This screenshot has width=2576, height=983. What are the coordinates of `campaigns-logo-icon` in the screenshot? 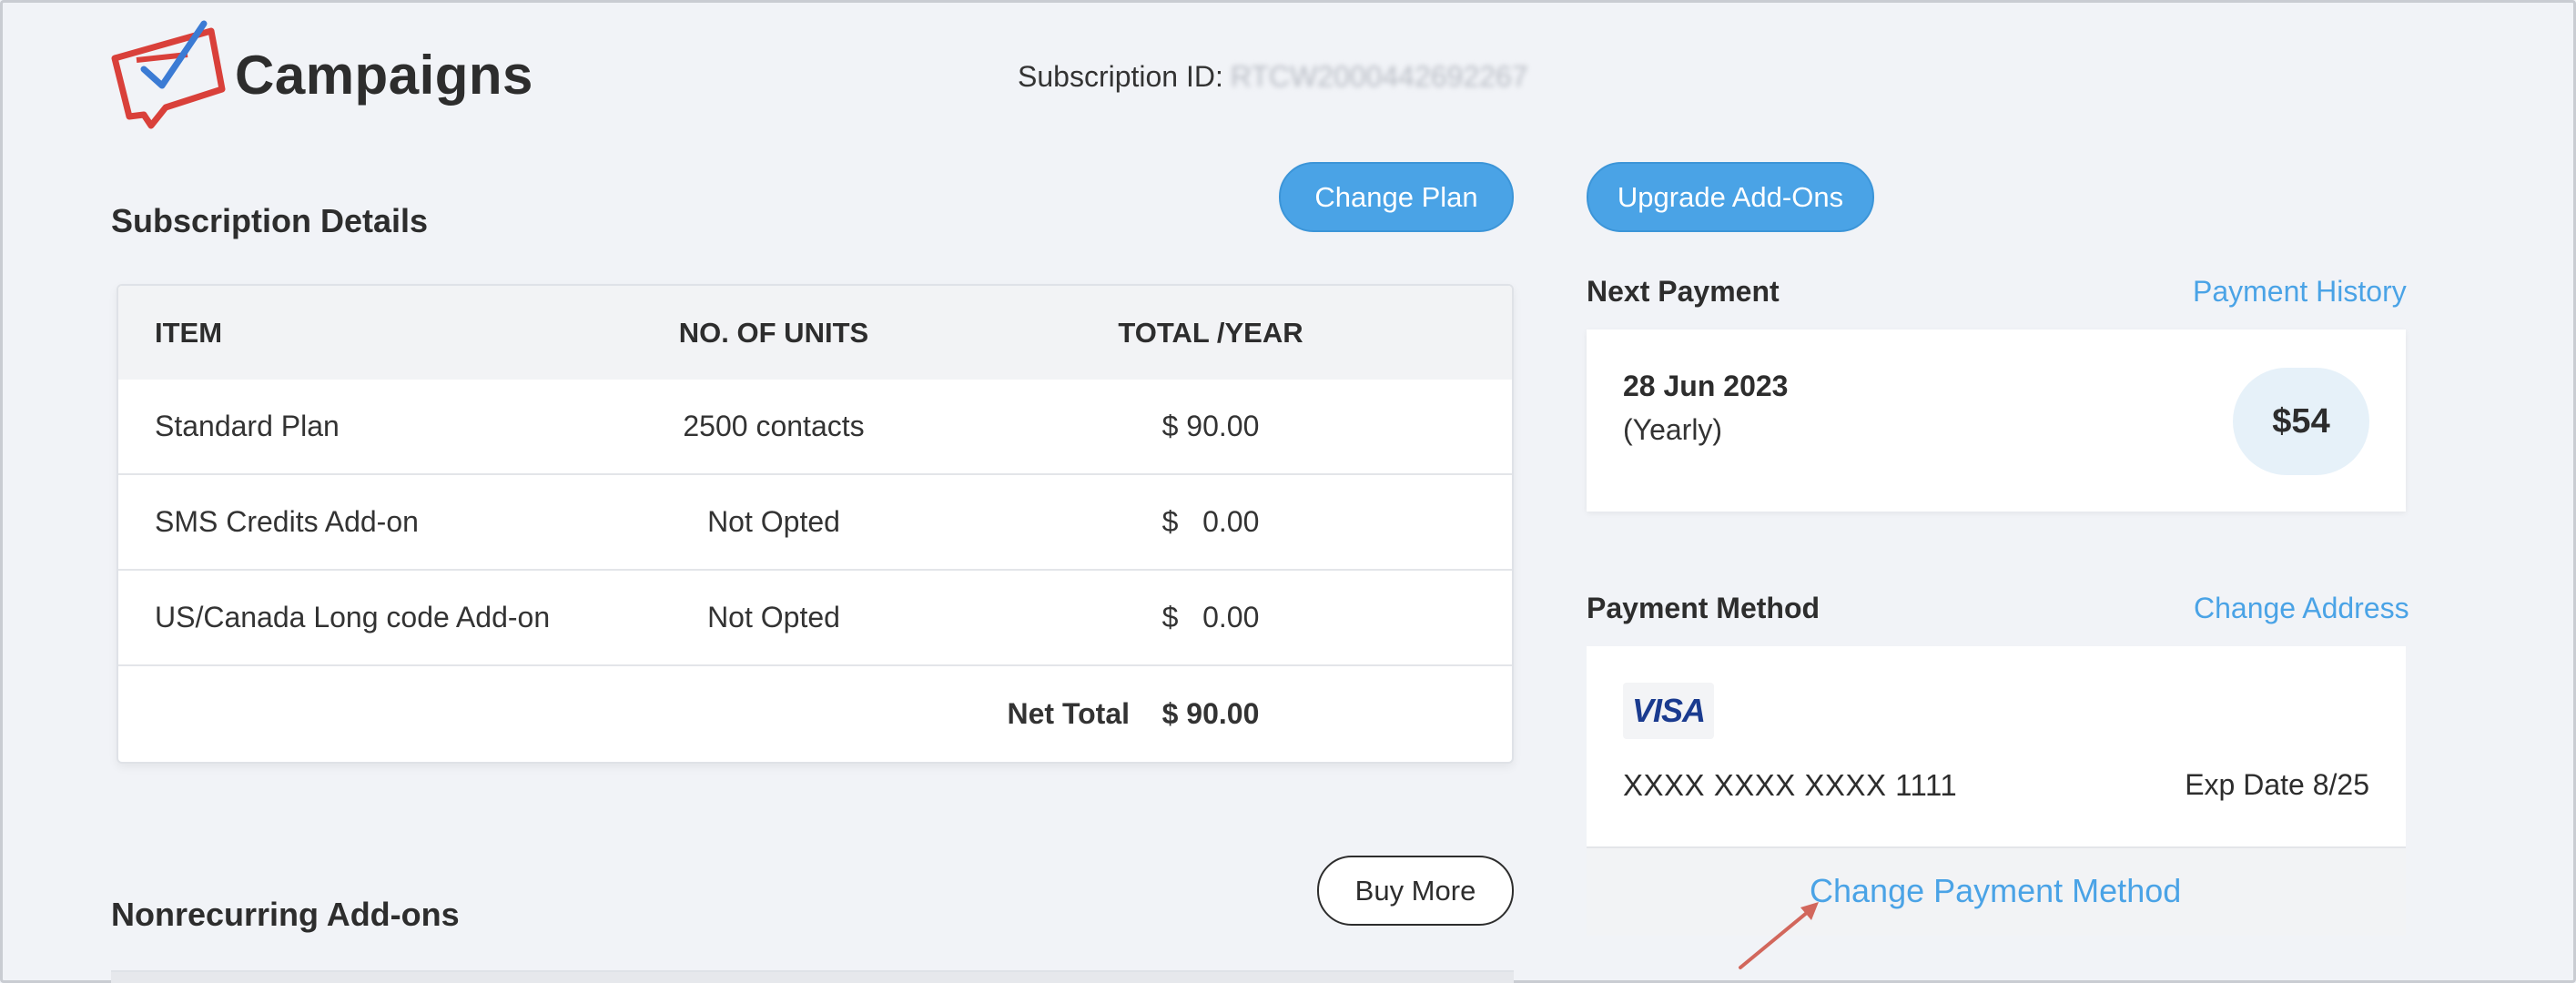 It's located at (170, 75).